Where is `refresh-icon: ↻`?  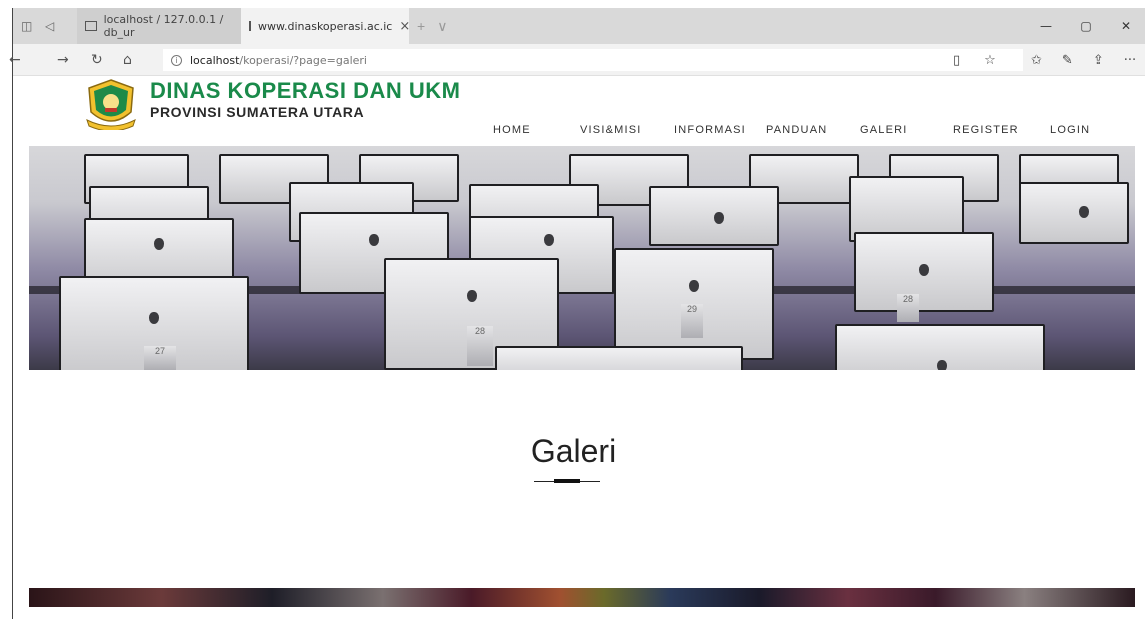 refresh-icon: ↻ is located at coordinates (97, 60).